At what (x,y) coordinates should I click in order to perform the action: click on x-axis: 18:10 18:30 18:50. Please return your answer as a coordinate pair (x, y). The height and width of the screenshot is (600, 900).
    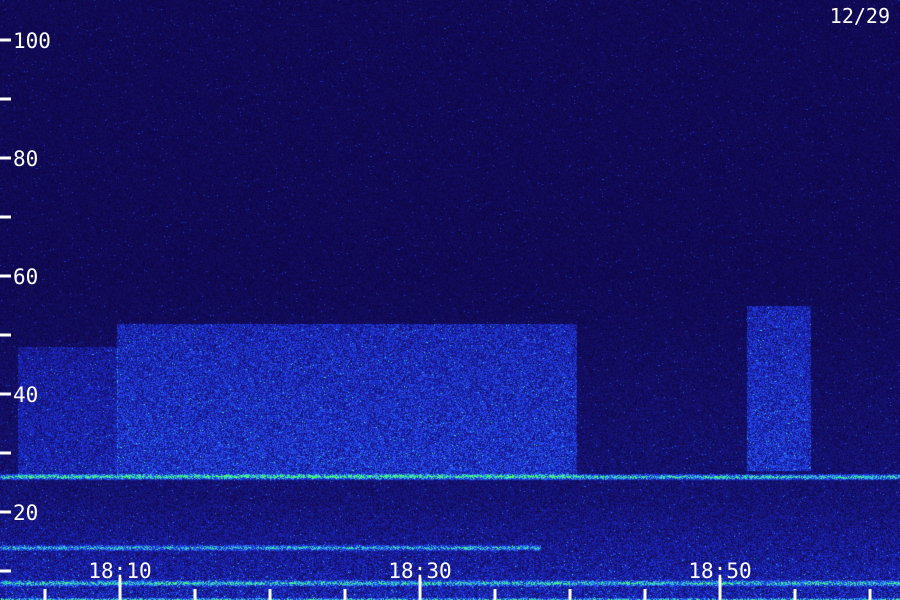
    Looking at the image, I should click on (457, 579).